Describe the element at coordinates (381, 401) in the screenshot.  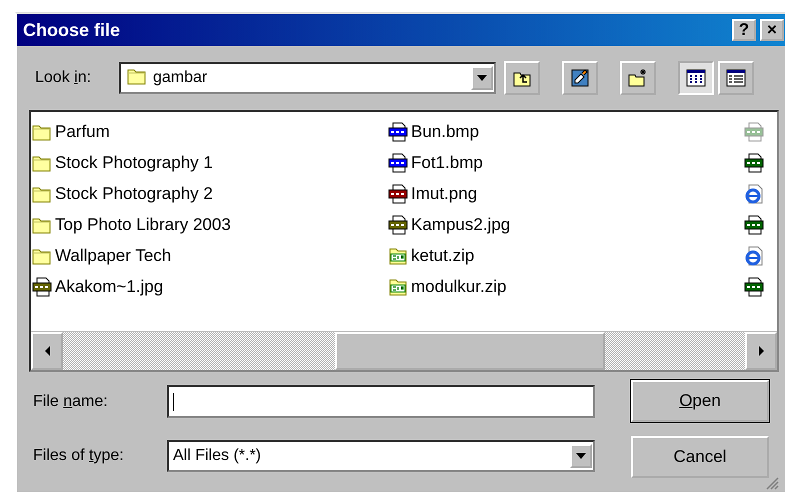
I see `file-name-field` at that location.